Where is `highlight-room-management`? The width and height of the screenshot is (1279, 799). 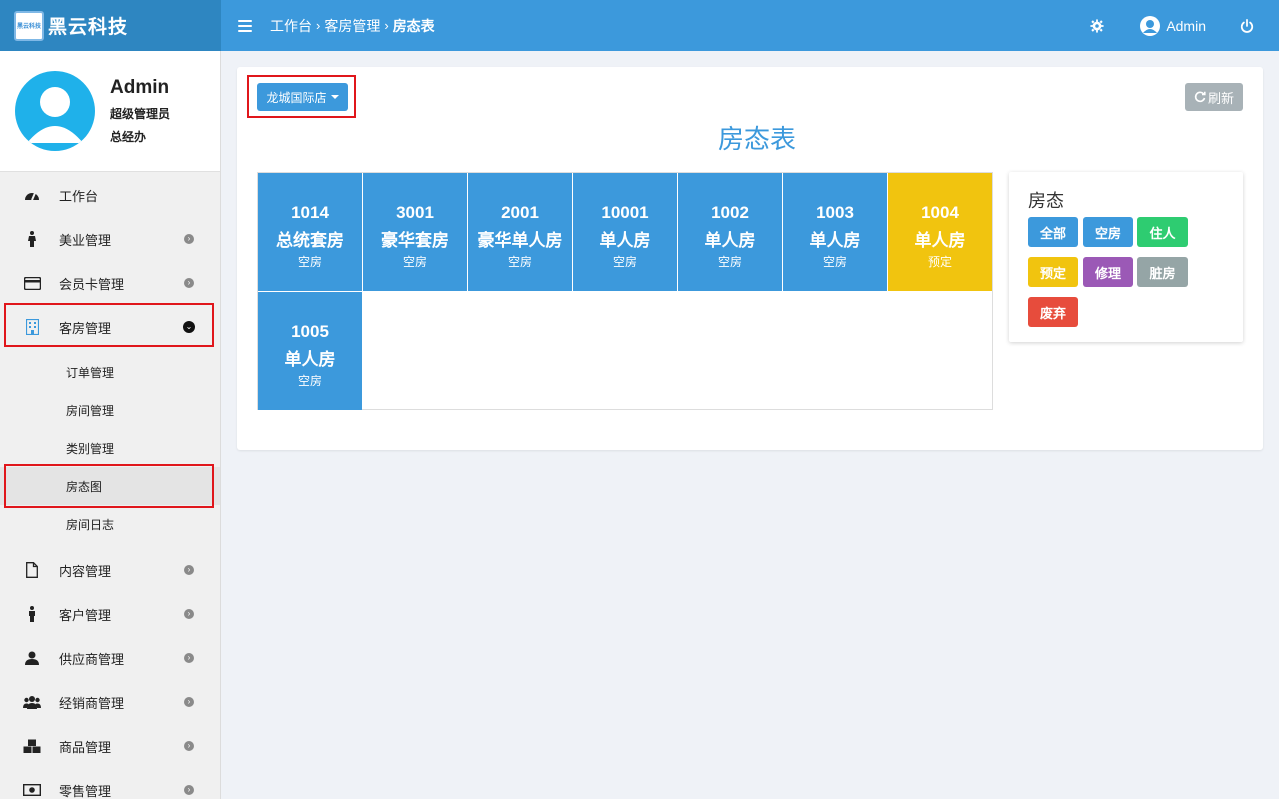 highlight-room-management is located at coordinates (109, 325).